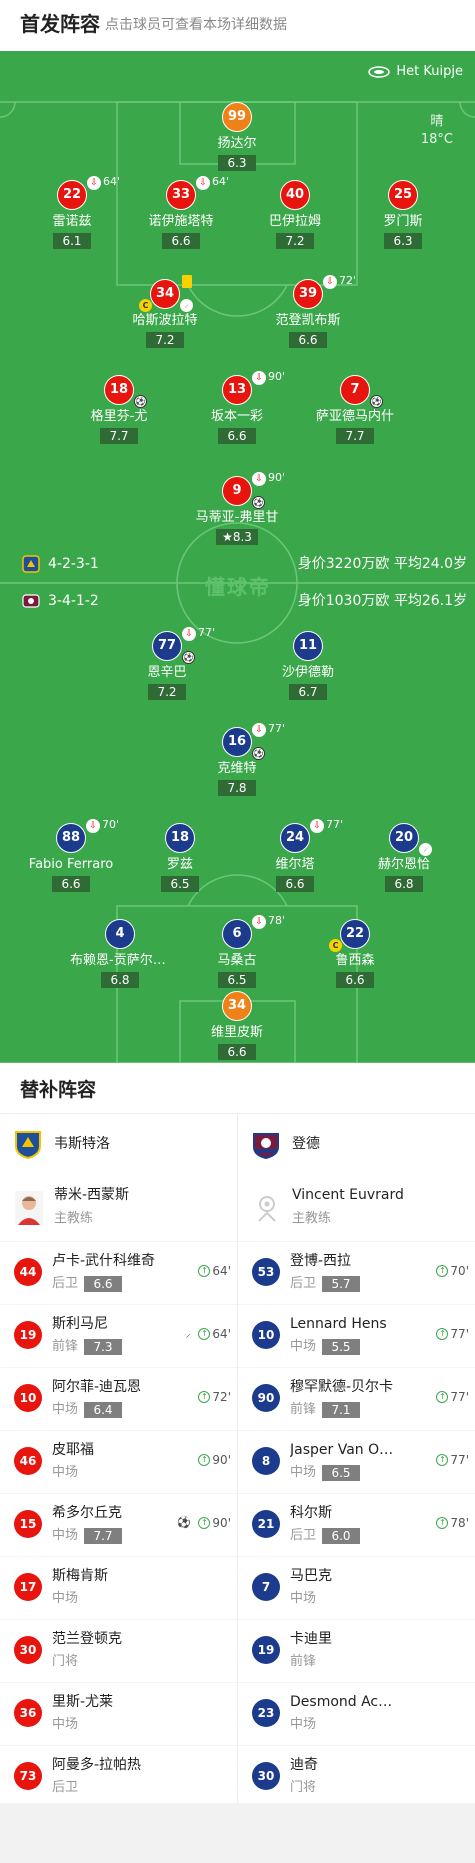 This screenshot has height=1863, width=475. What do you see at coordinates (118, 1272) in the screenshot?
I see `sub-player-row: 44 卢卡-武什科维奇 后卫 6.6 ↑ 64'` at bounding box center [118, 1272].